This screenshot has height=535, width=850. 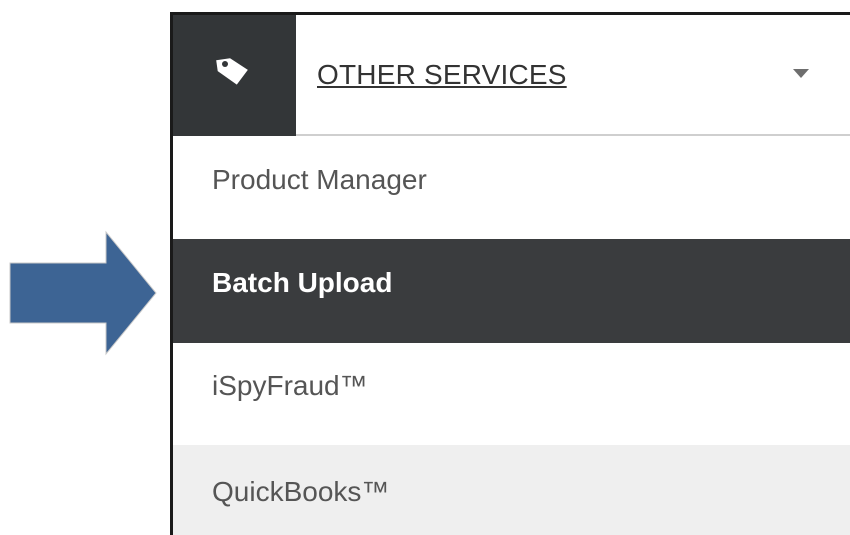 I want to click on caret-down-icon, so click(x=801, y=73).